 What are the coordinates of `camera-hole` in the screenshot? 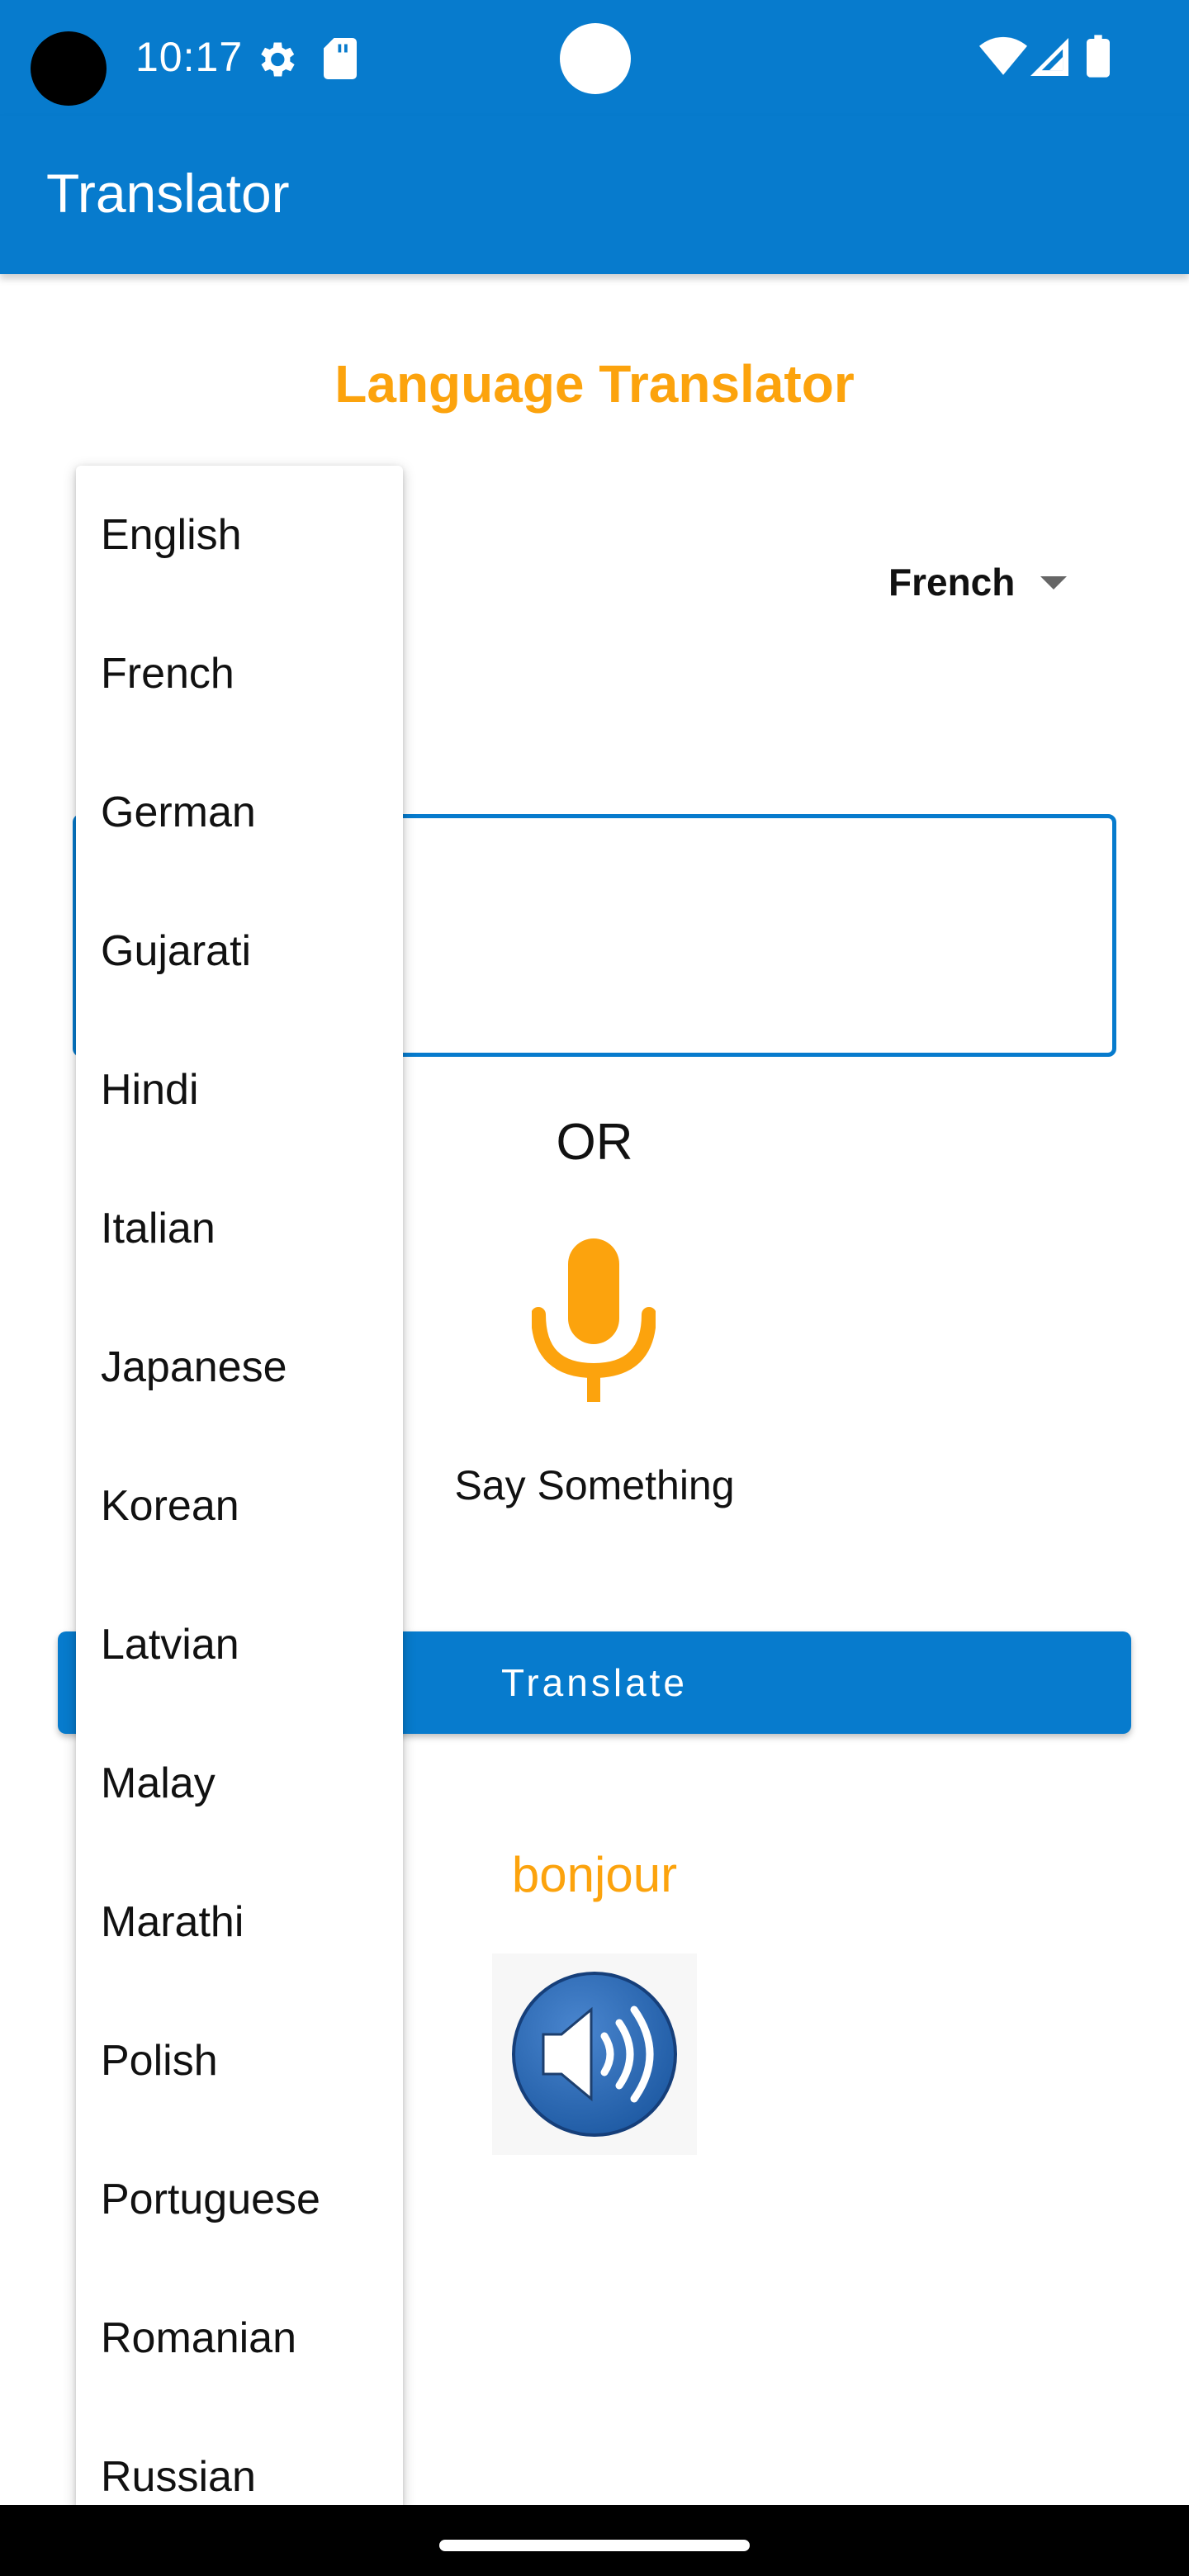 It's located at (69, 68).